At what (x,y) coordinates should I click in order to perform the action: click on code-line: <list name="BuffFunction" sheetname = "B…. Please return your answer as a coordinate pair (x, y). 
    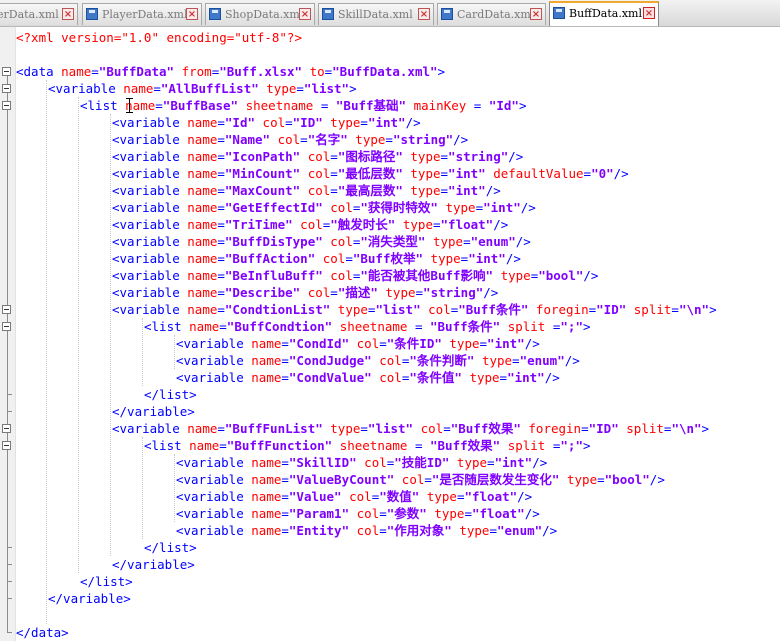
    Looking at the image, I should click on (303, 445).